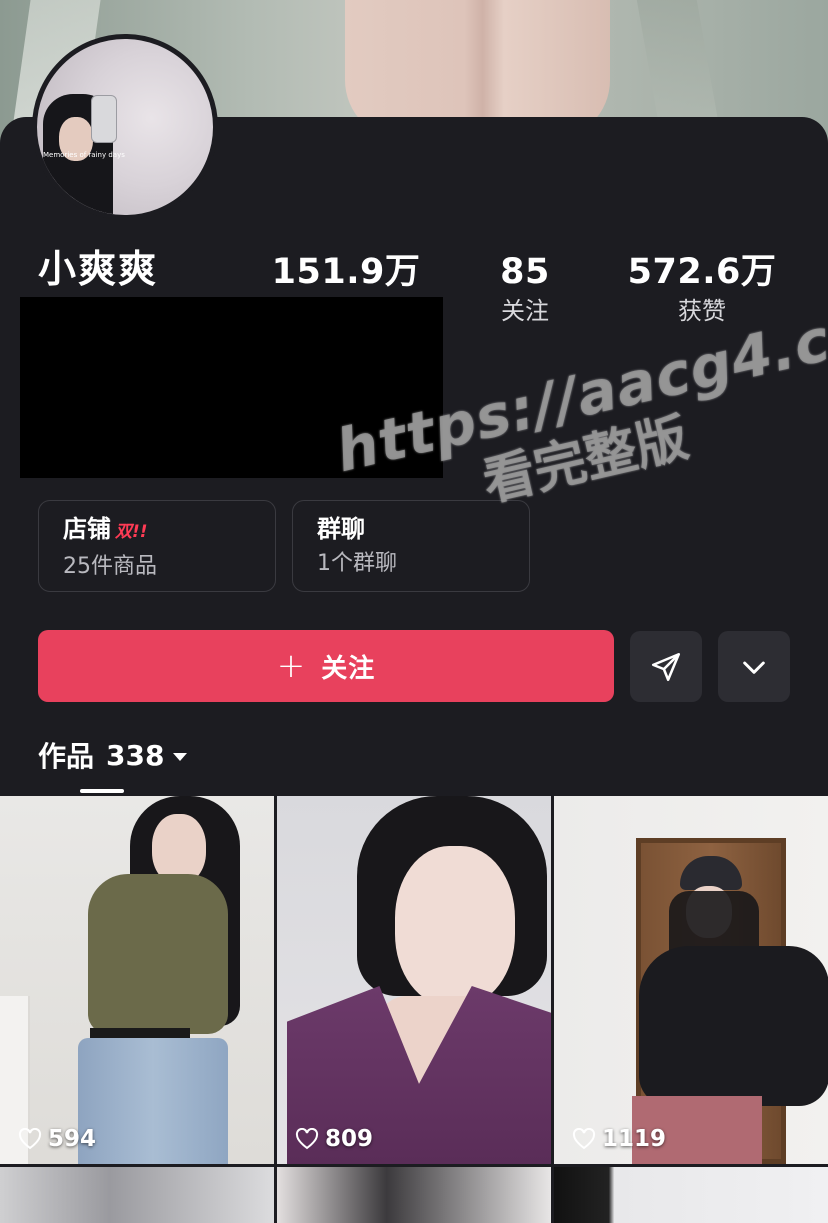 This screenshot has height=1223, width=828. I want to click on video-thumbnail: 809, so click(414, 980).